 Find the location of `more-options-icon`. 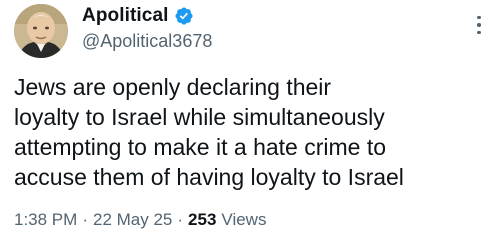

more-options-icon is located at coordinates (479, 25).